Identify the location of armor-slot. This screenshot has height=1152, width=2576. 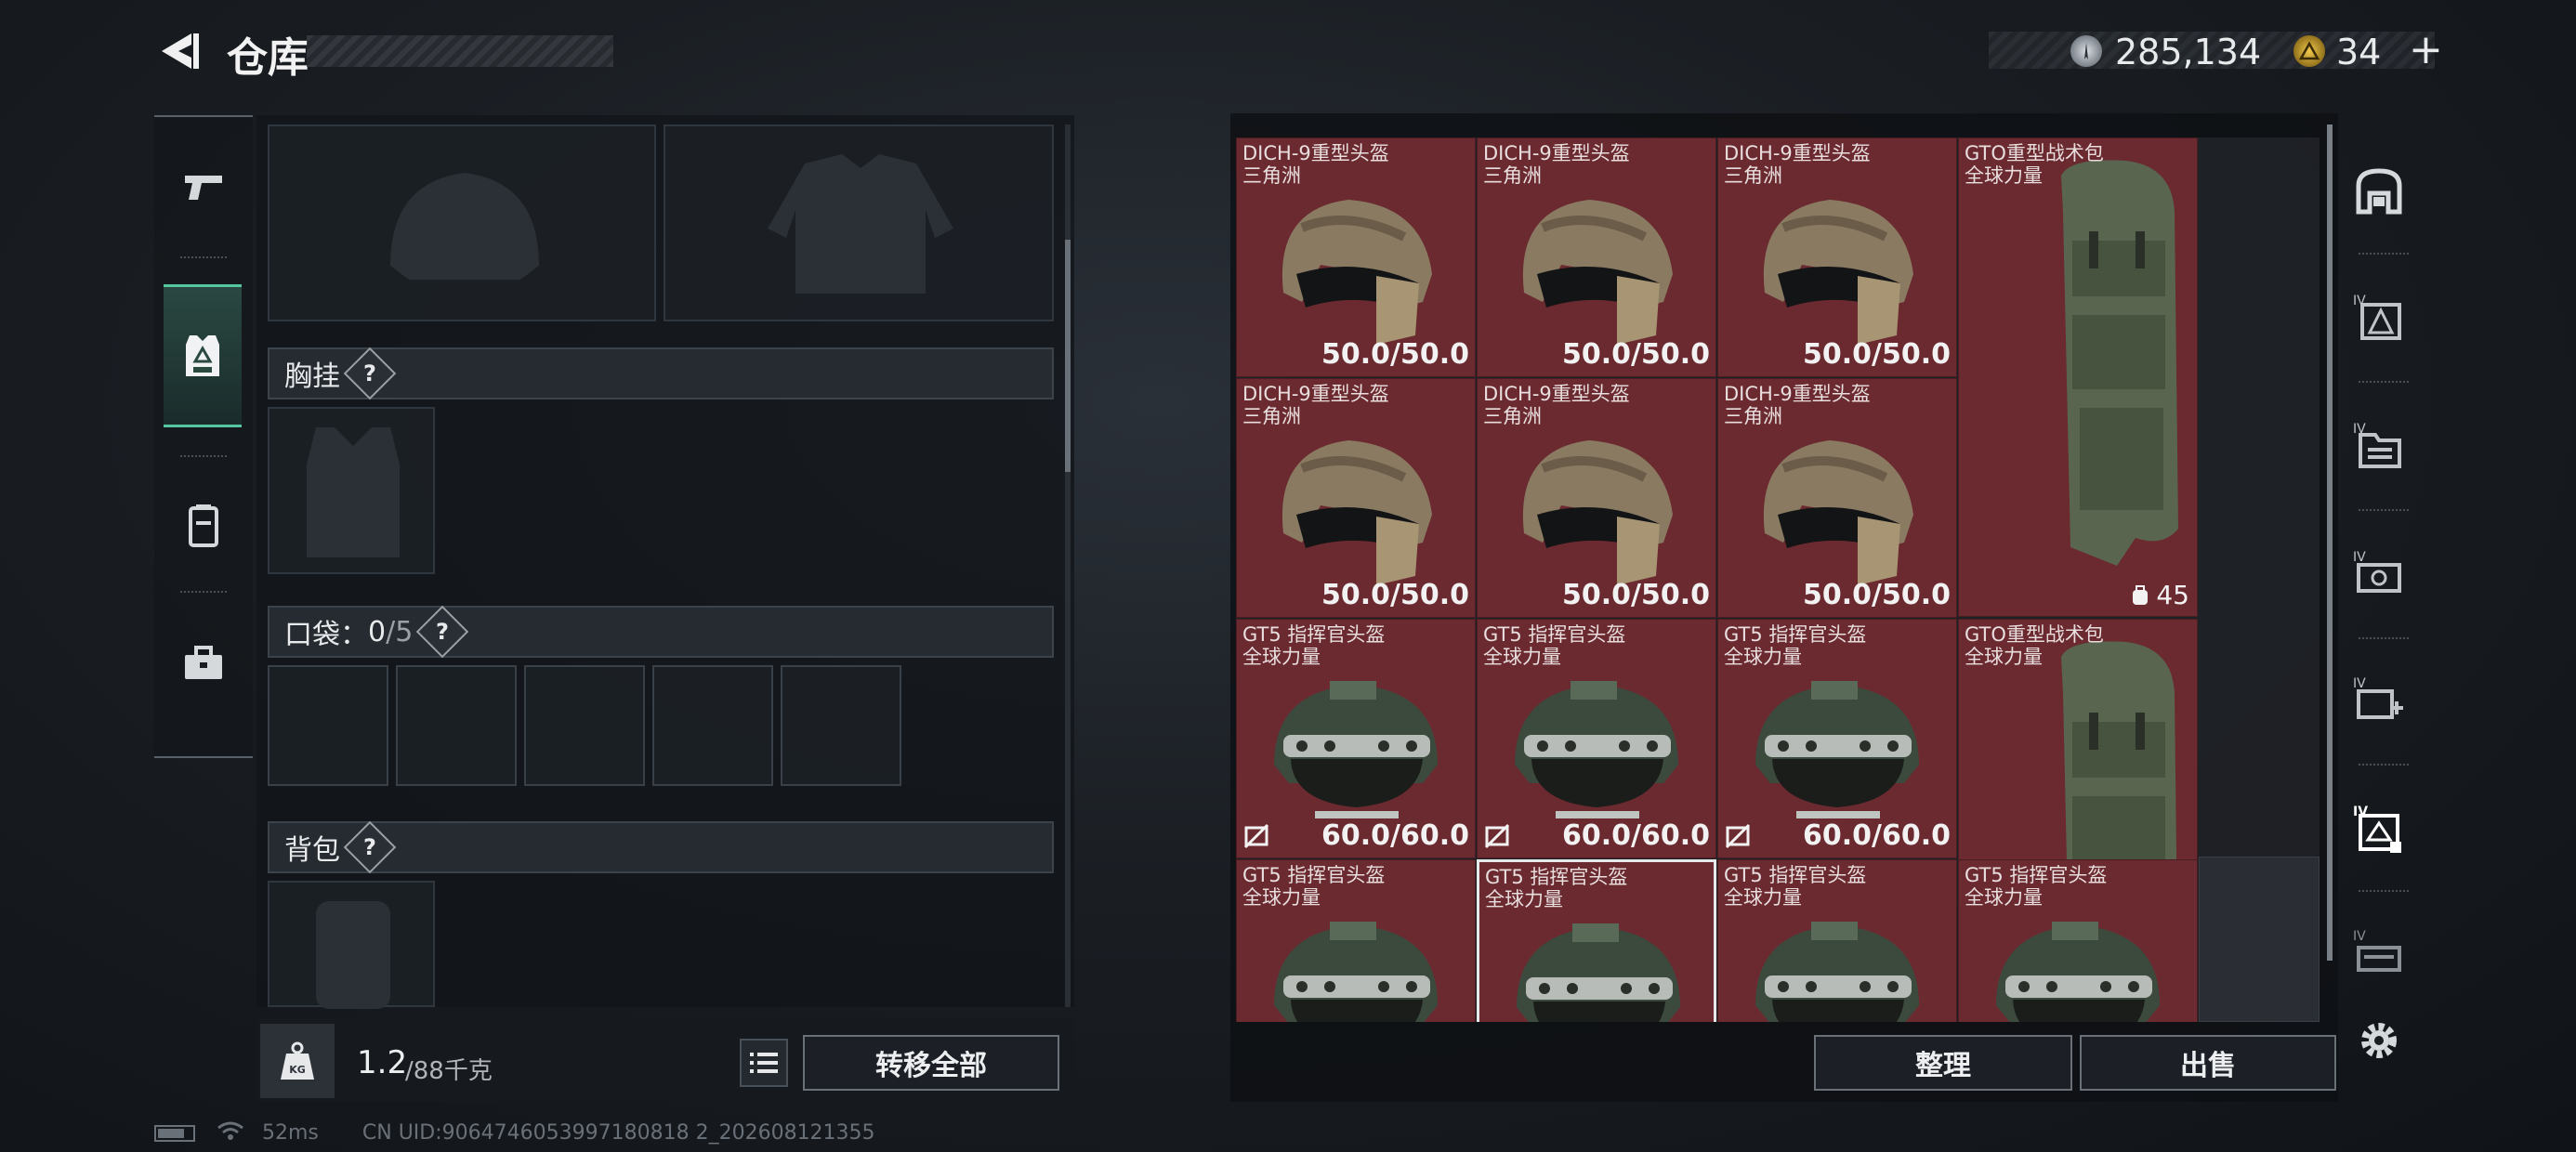
(859, 222).